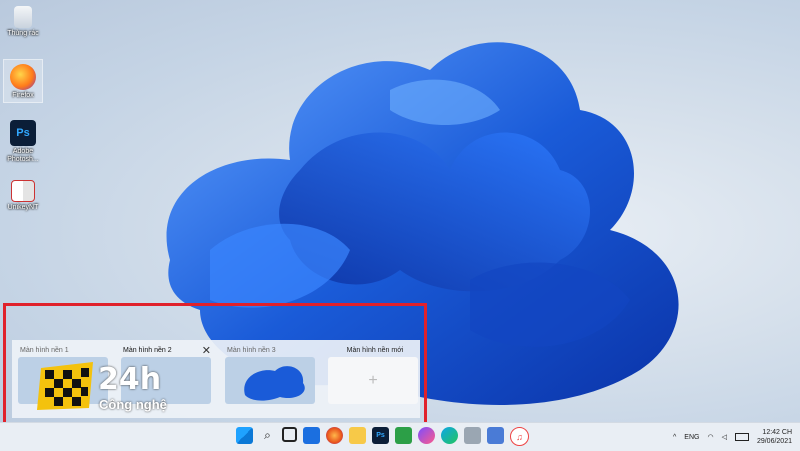  What do you see at coordinates (449, 435) in the screenshot?
I see `edge-icon` at bounding box center [449, 435].